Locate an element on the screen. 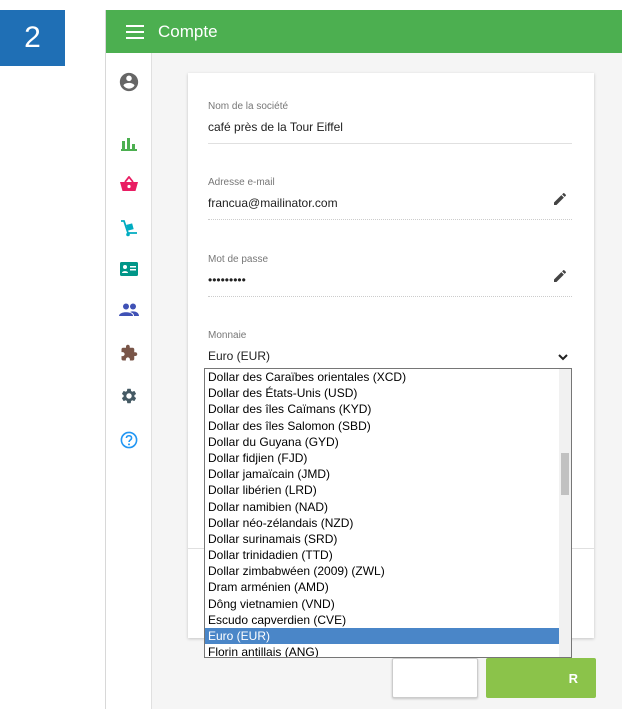  account-circle-icon is located at coordinates (129, 82).